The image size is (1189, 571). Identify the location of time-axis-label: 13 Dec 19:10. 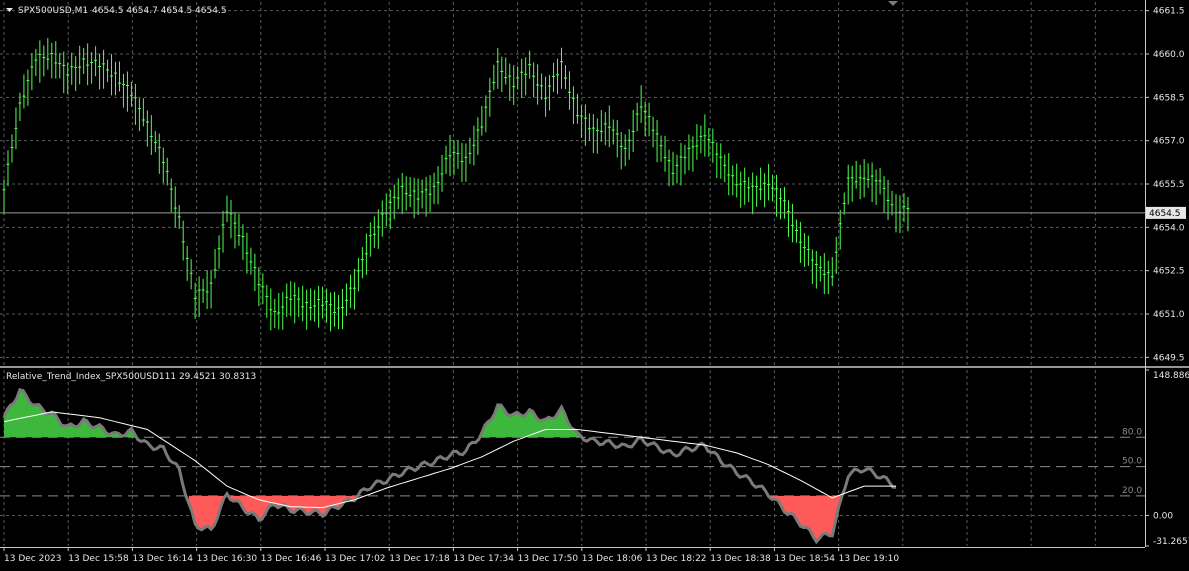
(869, 559).